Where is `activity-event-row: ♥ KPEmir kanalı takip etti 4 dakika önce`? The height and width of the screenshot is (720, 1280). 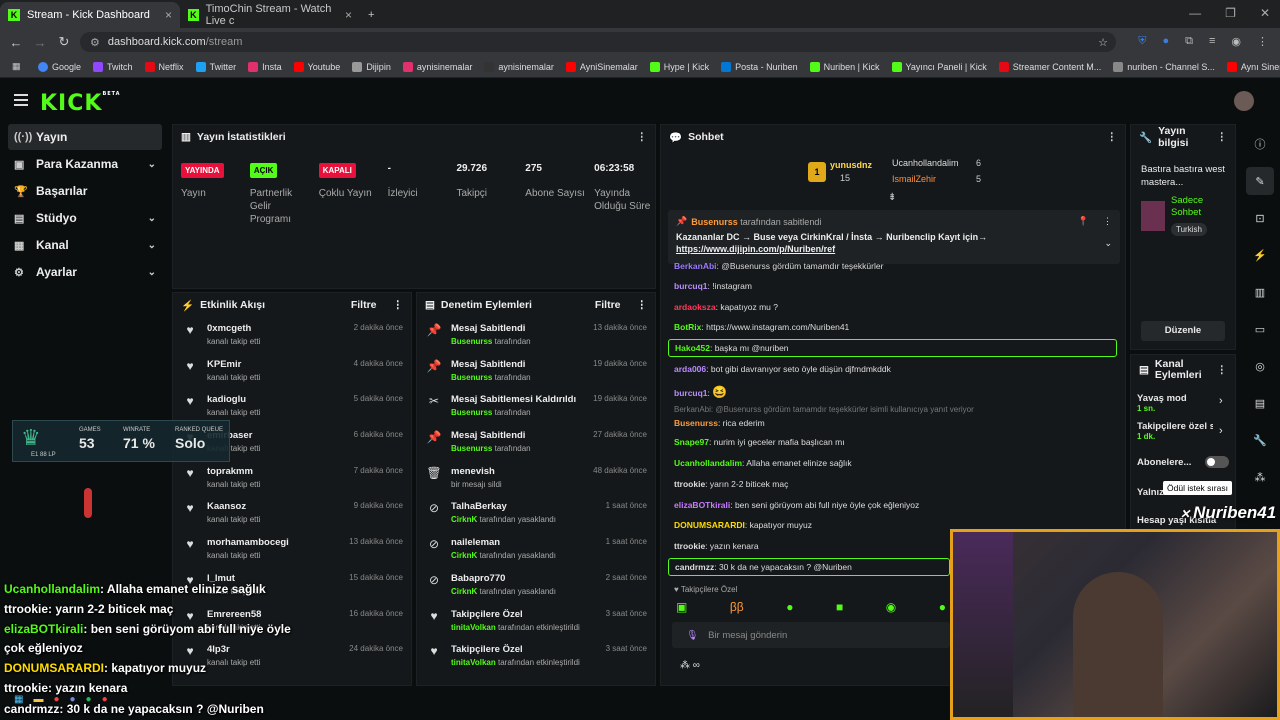
activity-event-row: ♥ KPEmir kanalı takip etti 4 dakika önce is located at coordinates (292, 371).